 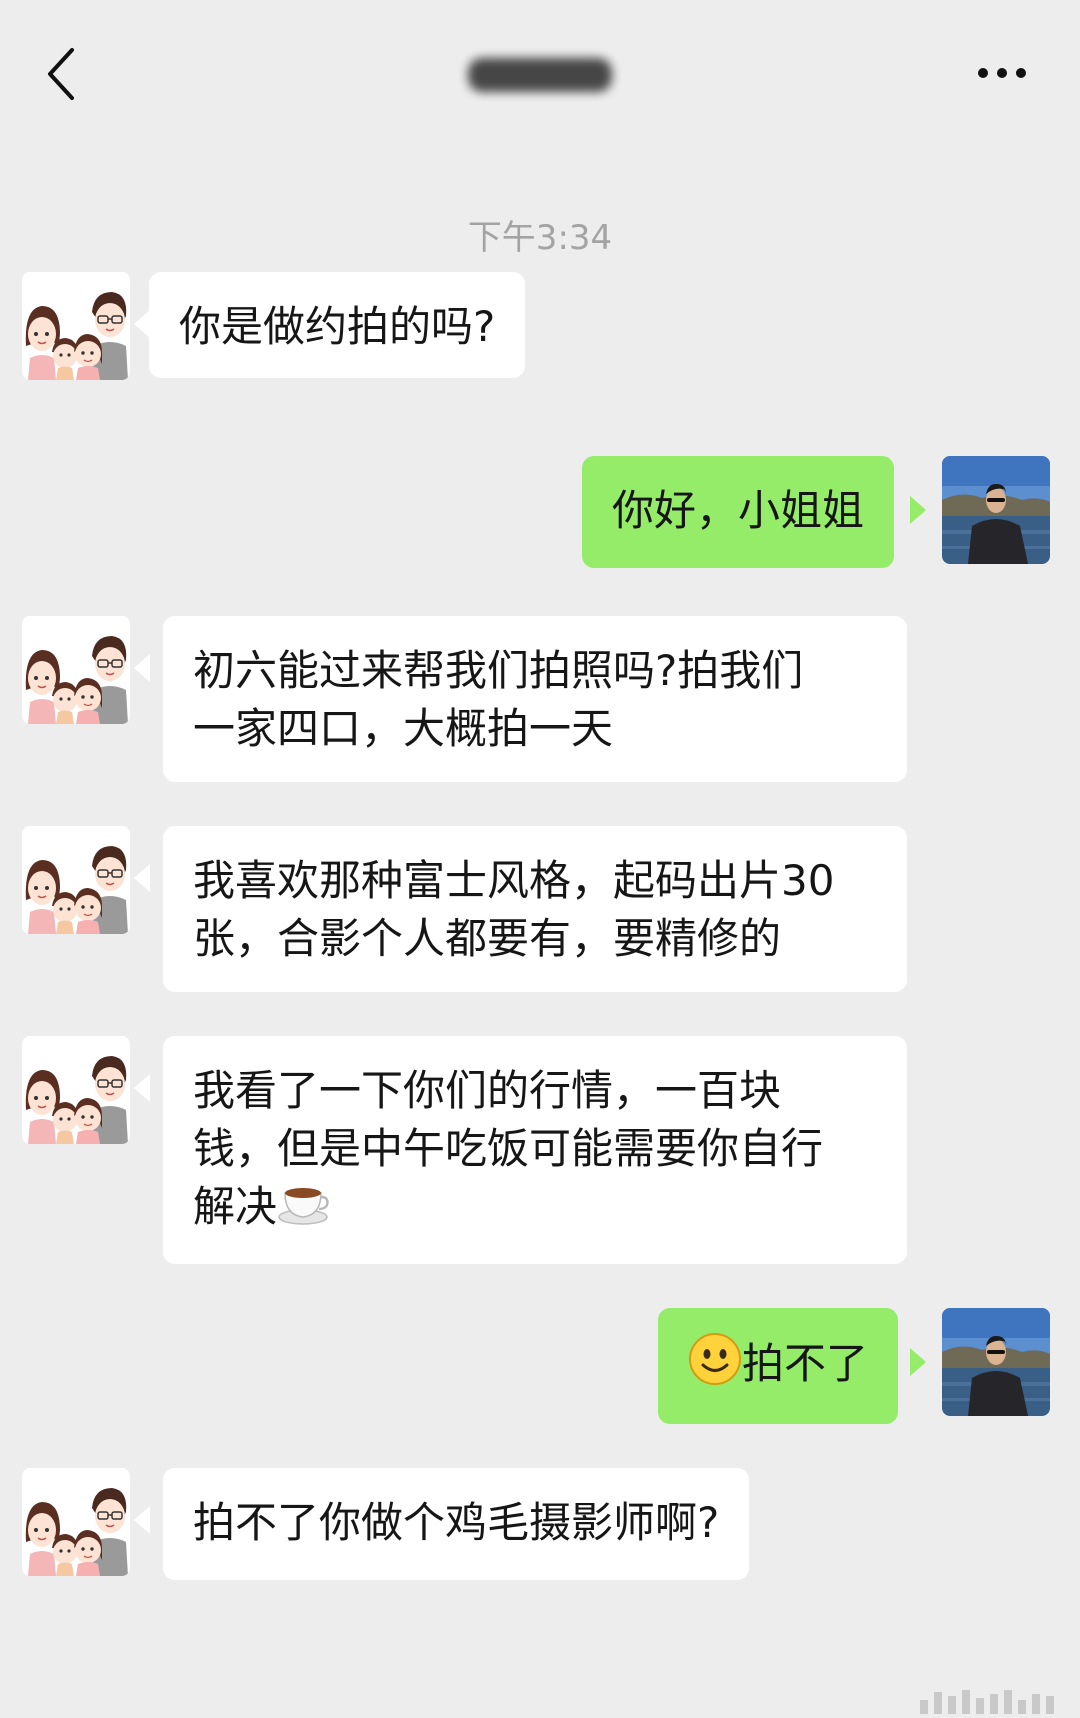 I want to click on back-button, so click(x=64, y=74).